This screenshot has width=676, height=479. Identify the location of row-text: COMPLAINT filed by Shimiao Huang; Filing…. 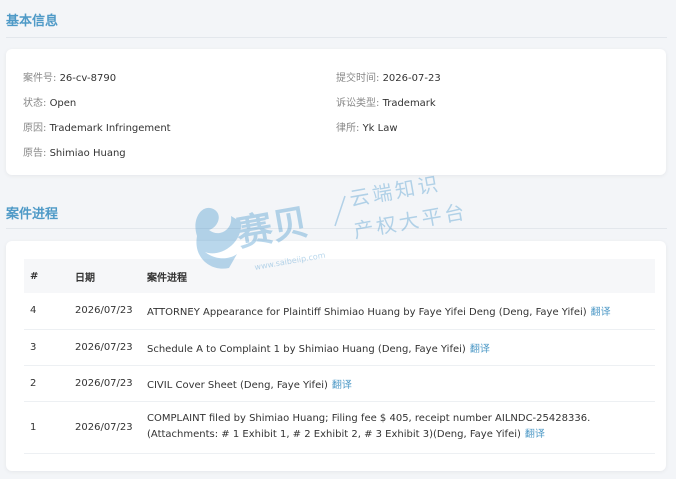
(401, 427).